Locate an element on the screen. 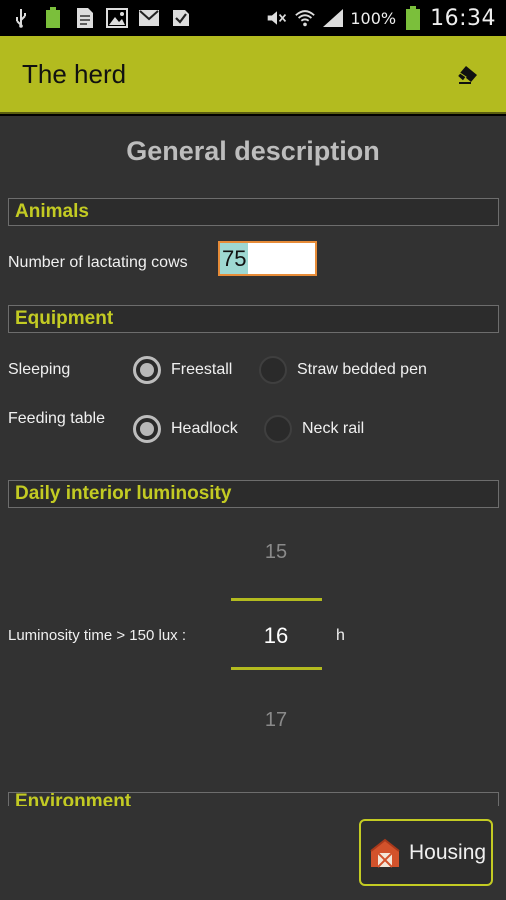 This screenshot has width=506, height=900. radio-headlock-circle is located at coordinates (147, 429).